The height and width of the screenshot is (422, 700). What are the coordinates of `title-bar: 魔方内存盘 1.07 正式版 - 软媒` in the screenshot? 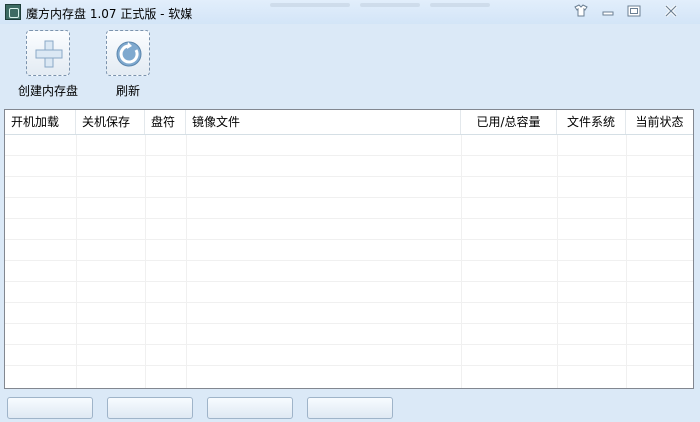 It's located at (350, 12).